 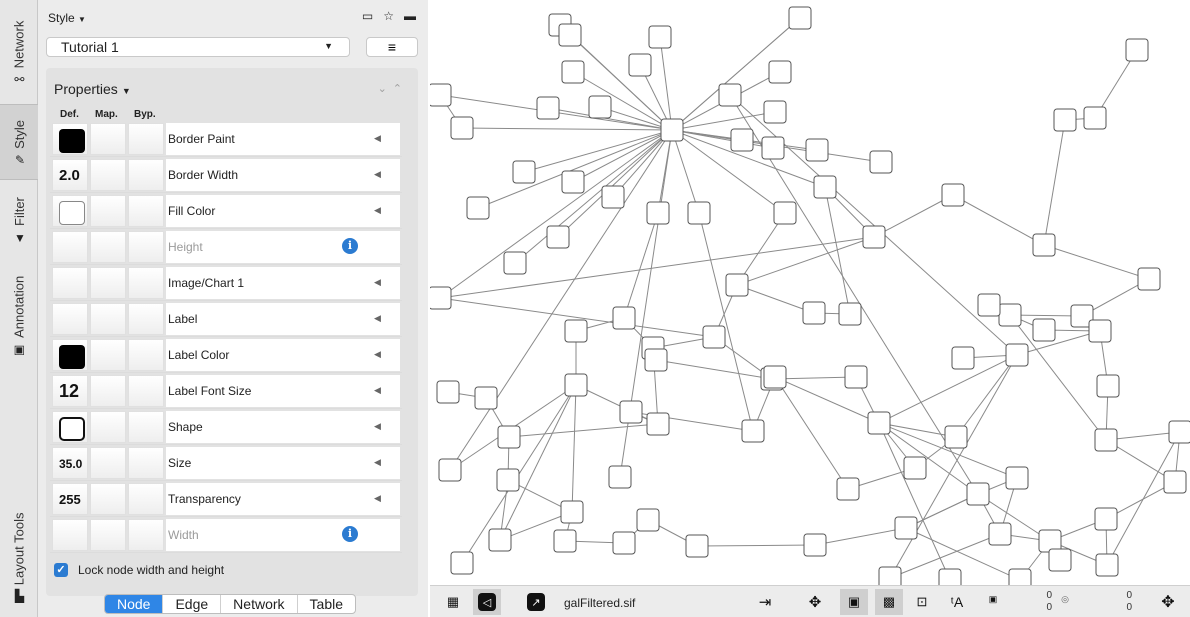 What do you see at coordinates (226, 463) in the screenshot?
I see `property-row-size: 35.0 Size ◀` at bounding box center [226, 463].